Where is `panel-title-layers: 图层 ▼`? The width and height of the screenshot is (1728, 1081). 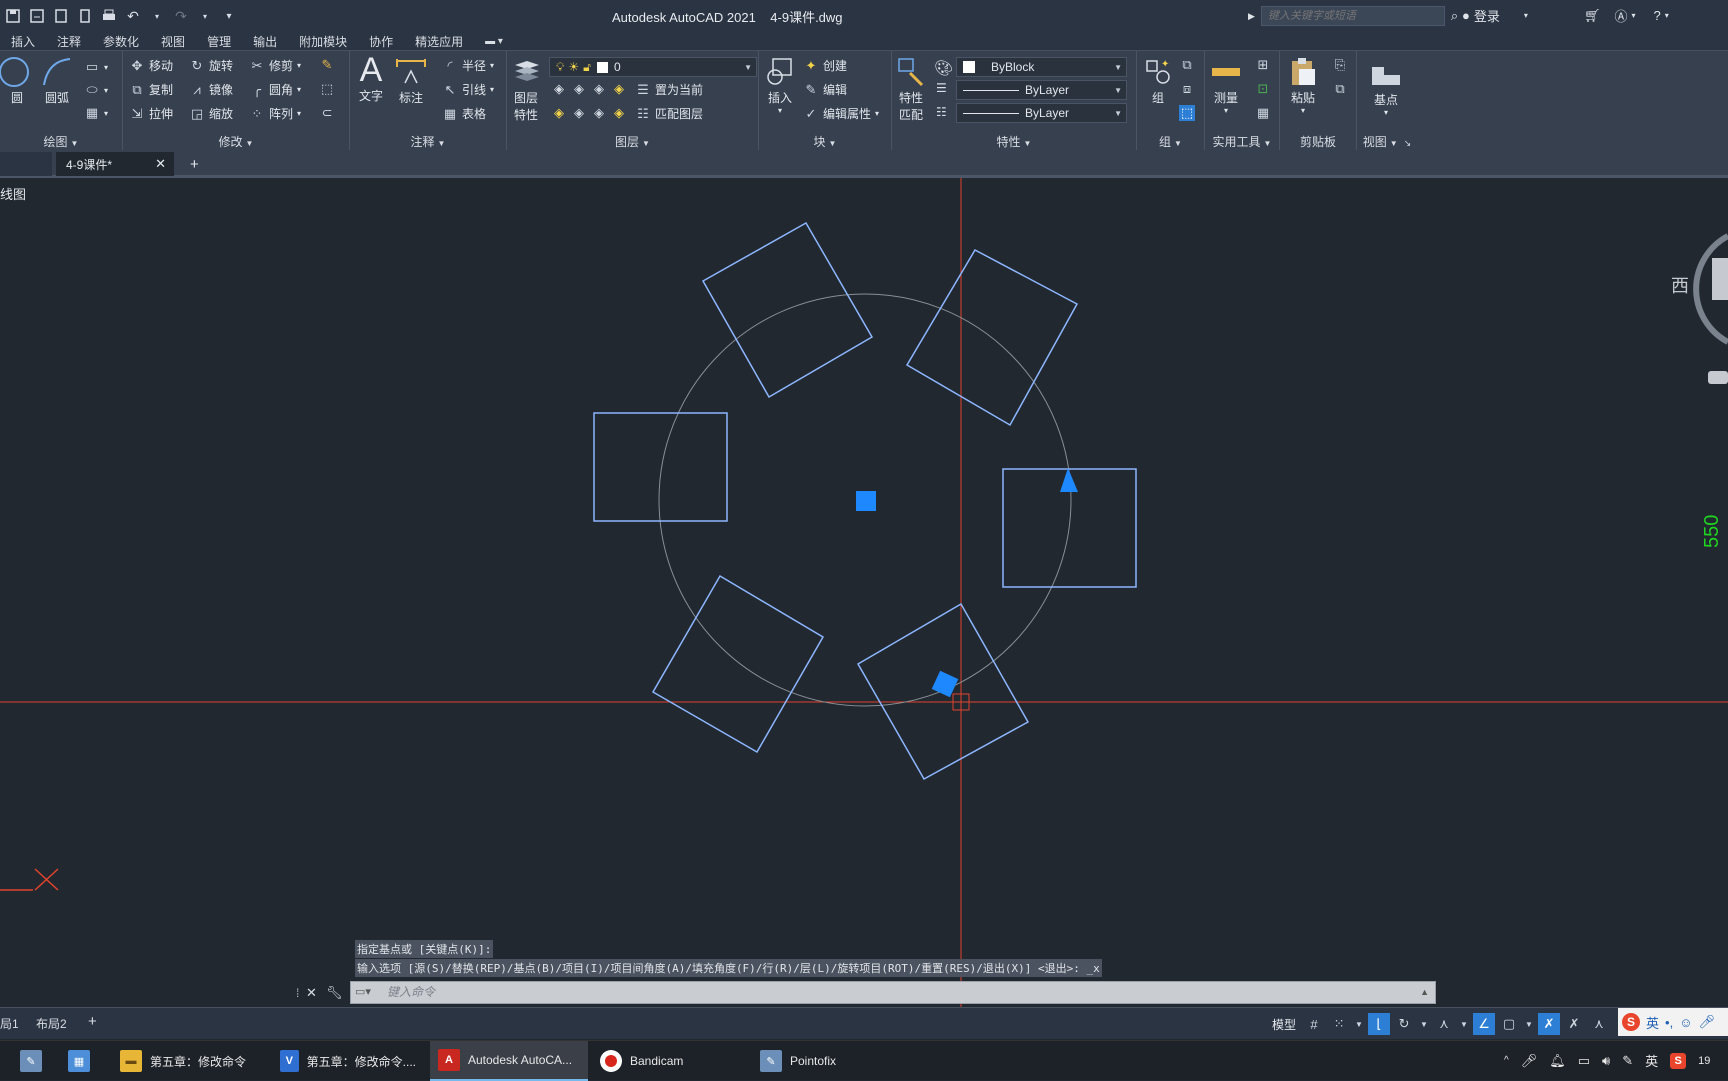
panel-title-layers: 图层 ▼ is located at coordinates (632, 142).